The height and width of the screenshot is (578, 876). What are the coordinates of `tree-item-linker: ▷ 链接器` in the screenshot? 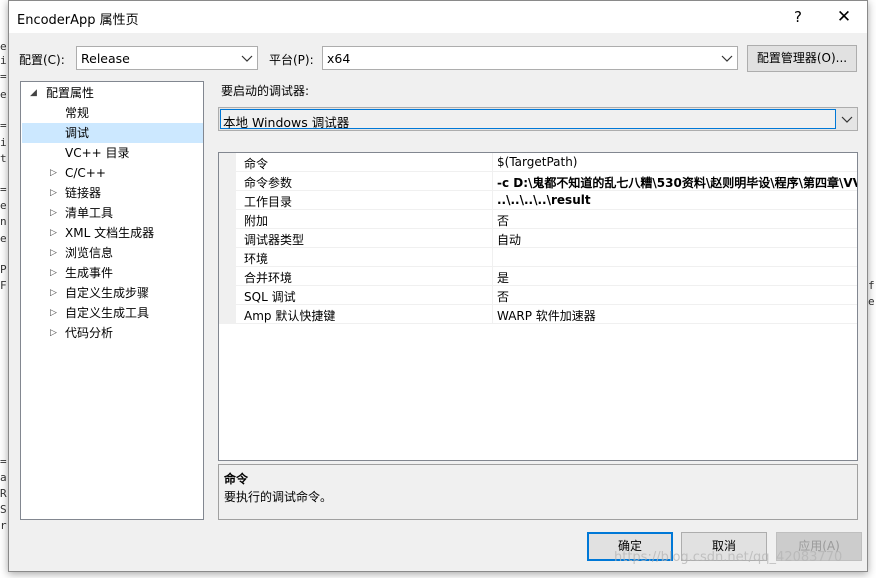 It's located at (112, 193).